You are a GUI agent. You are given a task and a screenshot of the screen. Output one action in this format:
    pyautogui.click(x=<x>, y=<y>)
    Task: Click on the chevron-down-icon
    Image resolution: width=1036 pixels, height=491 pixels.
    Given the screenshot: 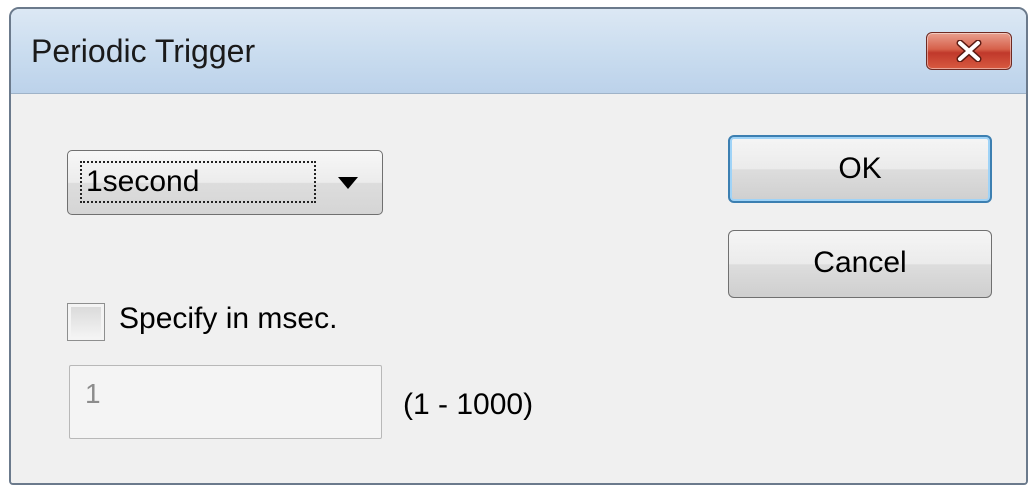 What is the action you would take?
    pyautogui.click(x=348, y=185)
    